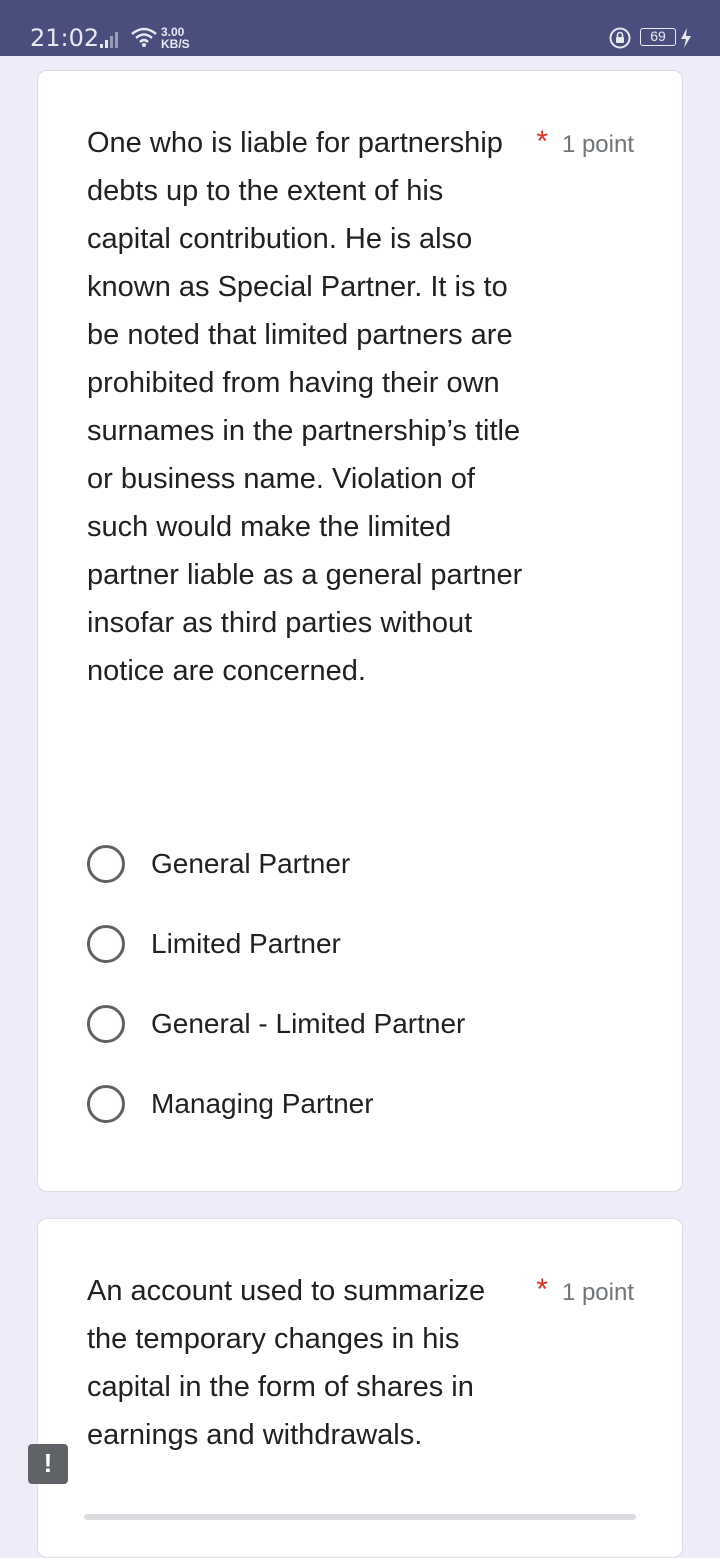 The height and width of the screenshot is (1558, 720). What do you see at coordinates (175, 44) in the screenshot?
I see `network-speed-unit: KB/S` at bounding box center [175, 44].